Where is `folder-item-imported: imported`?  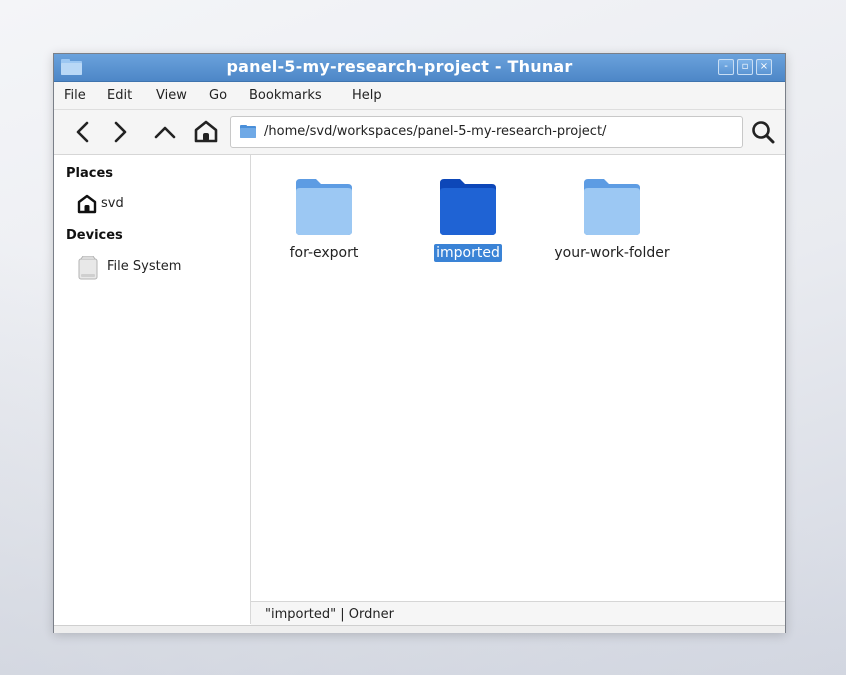
folder-item-imported: imported is located at coordinates (468, 225).